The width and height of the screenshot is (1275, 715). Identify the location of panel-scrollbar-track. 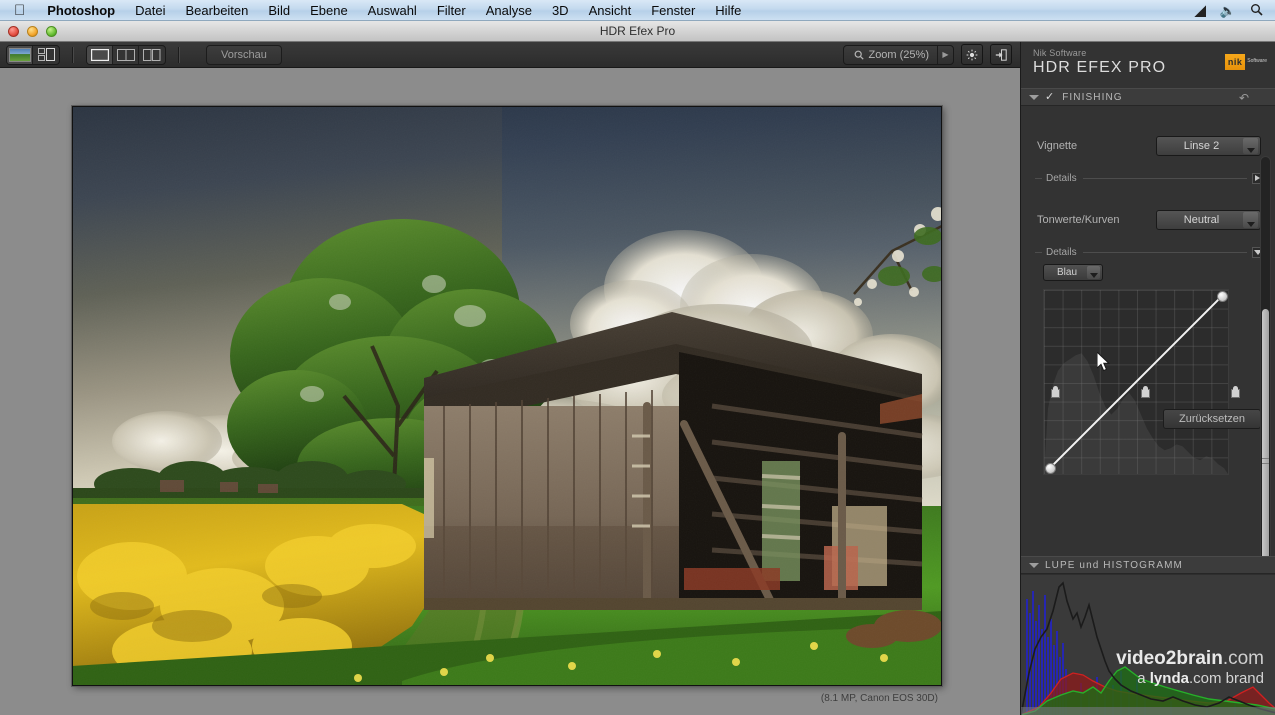
(1265, 358).